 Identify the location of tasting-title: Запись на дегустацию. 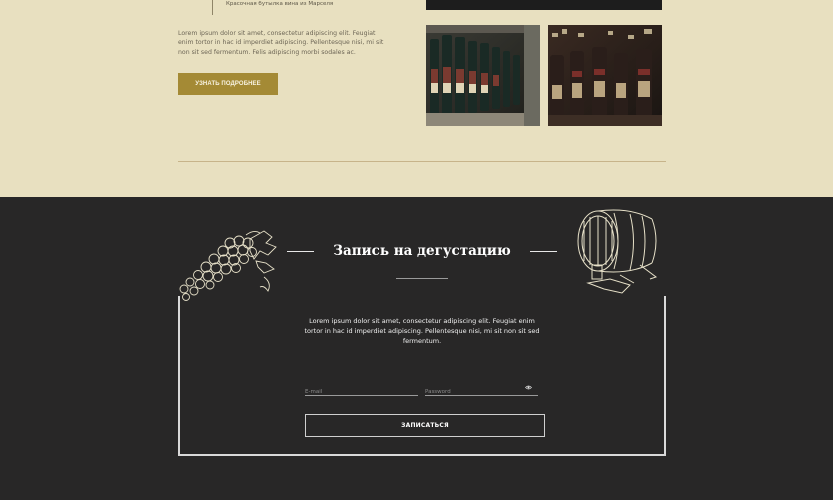
(422, 251).